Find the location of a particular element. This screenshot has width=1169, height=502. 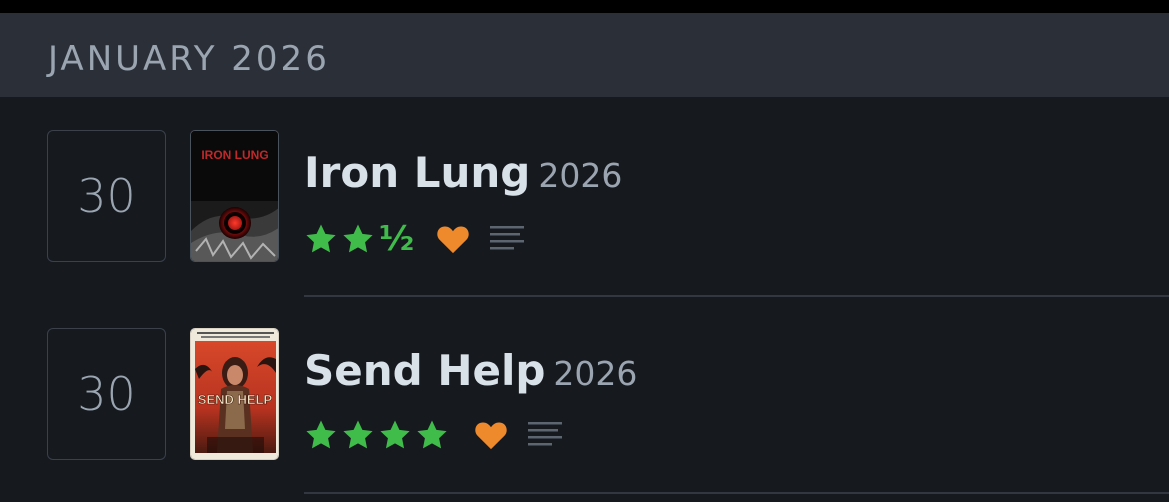

film-title-line: Iron Lung 2026 is located at coordinates (463, 172).